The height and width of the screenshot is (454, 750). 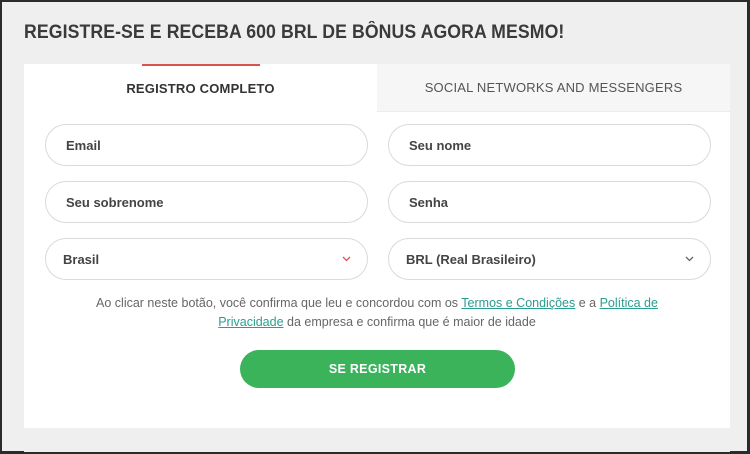 I want to click on bottom-strip, so click(x=377, y=440).